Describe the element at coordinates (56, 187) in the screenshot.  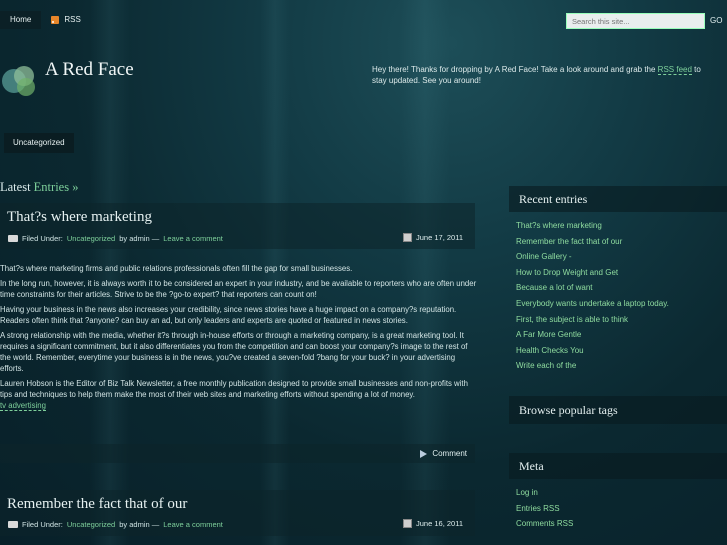
I see `latest-highlight: Entries »` at that location.